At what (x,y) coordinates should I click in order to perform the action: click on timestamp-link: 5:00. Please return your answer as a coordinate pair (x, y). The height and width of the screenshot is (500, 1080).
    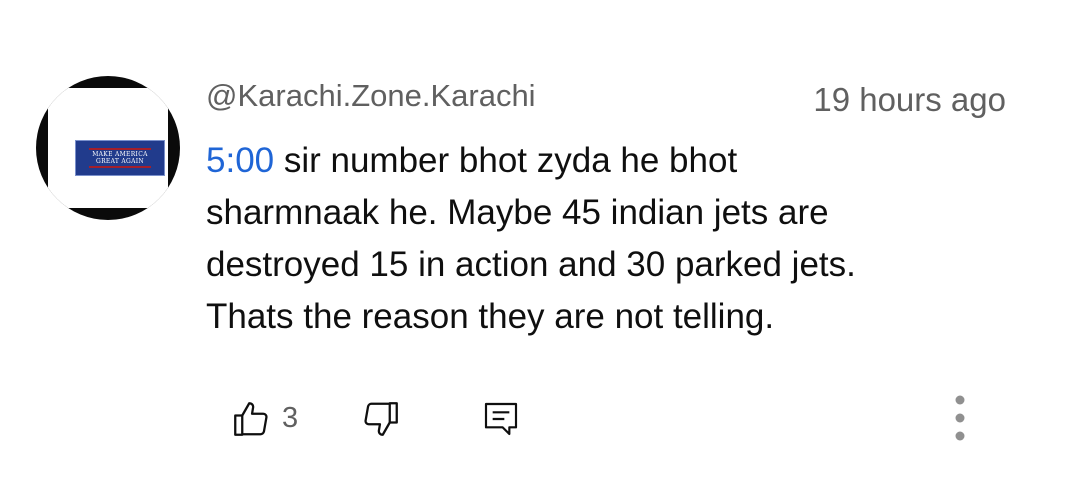
    Looking at the image, I should click on (240, 160).